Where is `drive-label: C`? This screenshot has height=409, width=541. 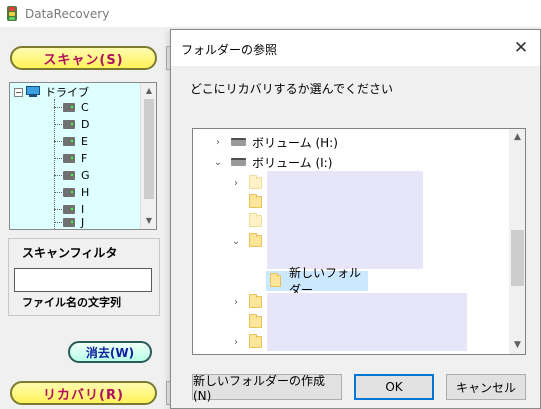 drive-label: C is located at coordinates (85, 107).